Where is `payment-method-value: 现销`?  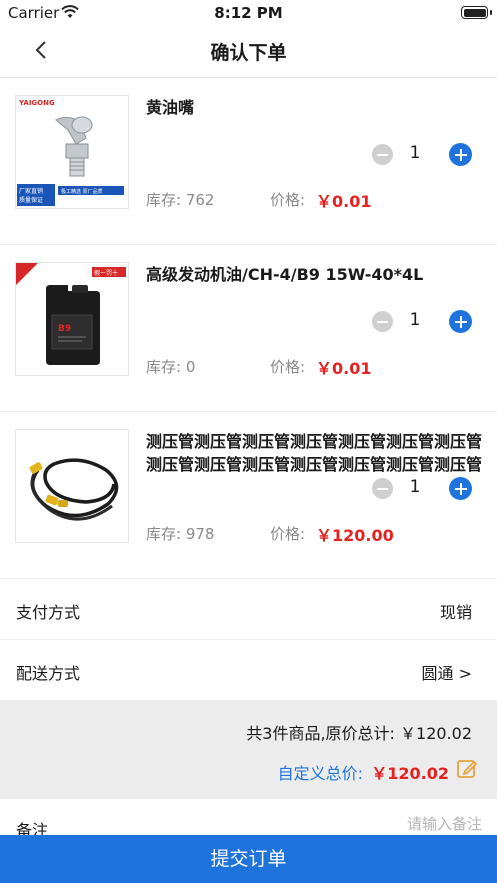
payment-method-value: 现销 is located at coordinates (455, 612).